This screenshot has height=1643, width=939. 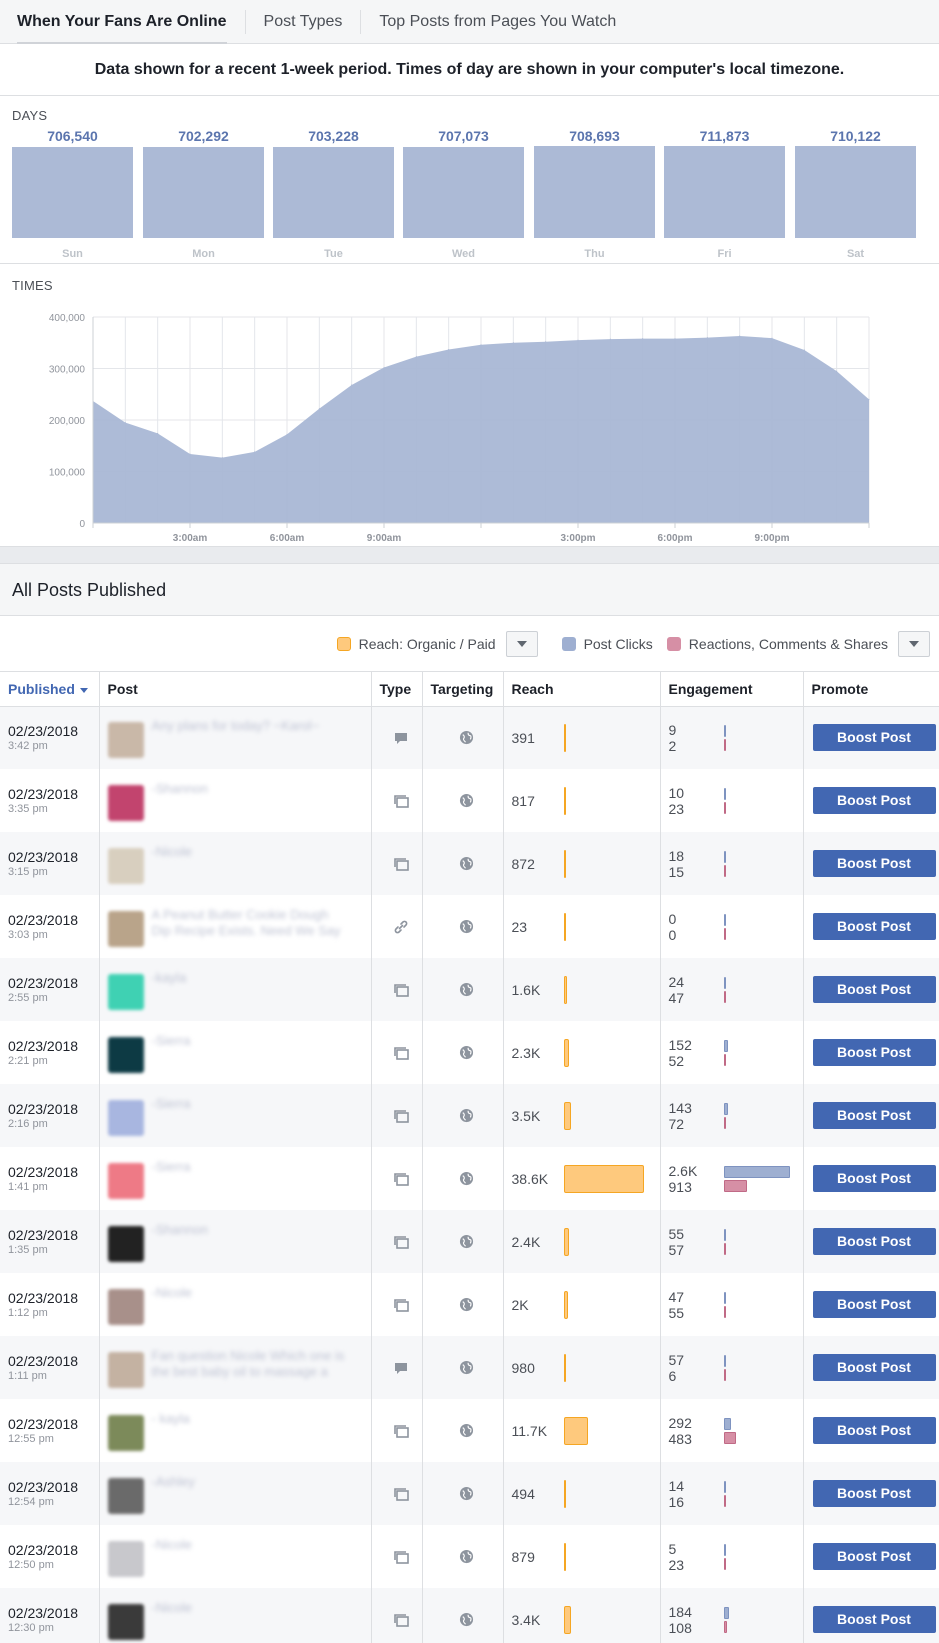 What do you see at coordinates (582, 1052) in the screenshot?
I see `reach-cell: 2.3K` at bounding box center [582, 1052].